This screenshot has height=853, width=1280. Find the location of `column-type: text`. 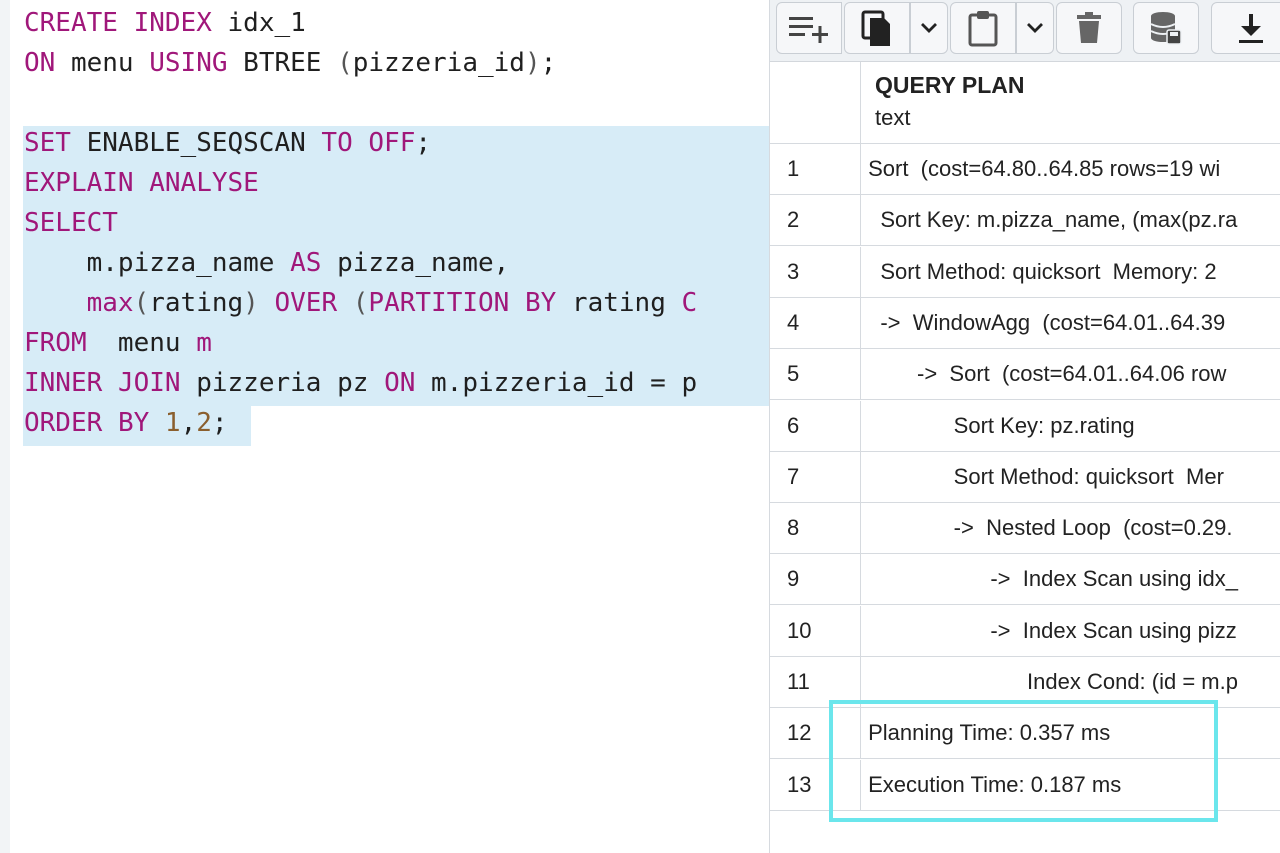

column-type: text is located at coordinates (893, 117).